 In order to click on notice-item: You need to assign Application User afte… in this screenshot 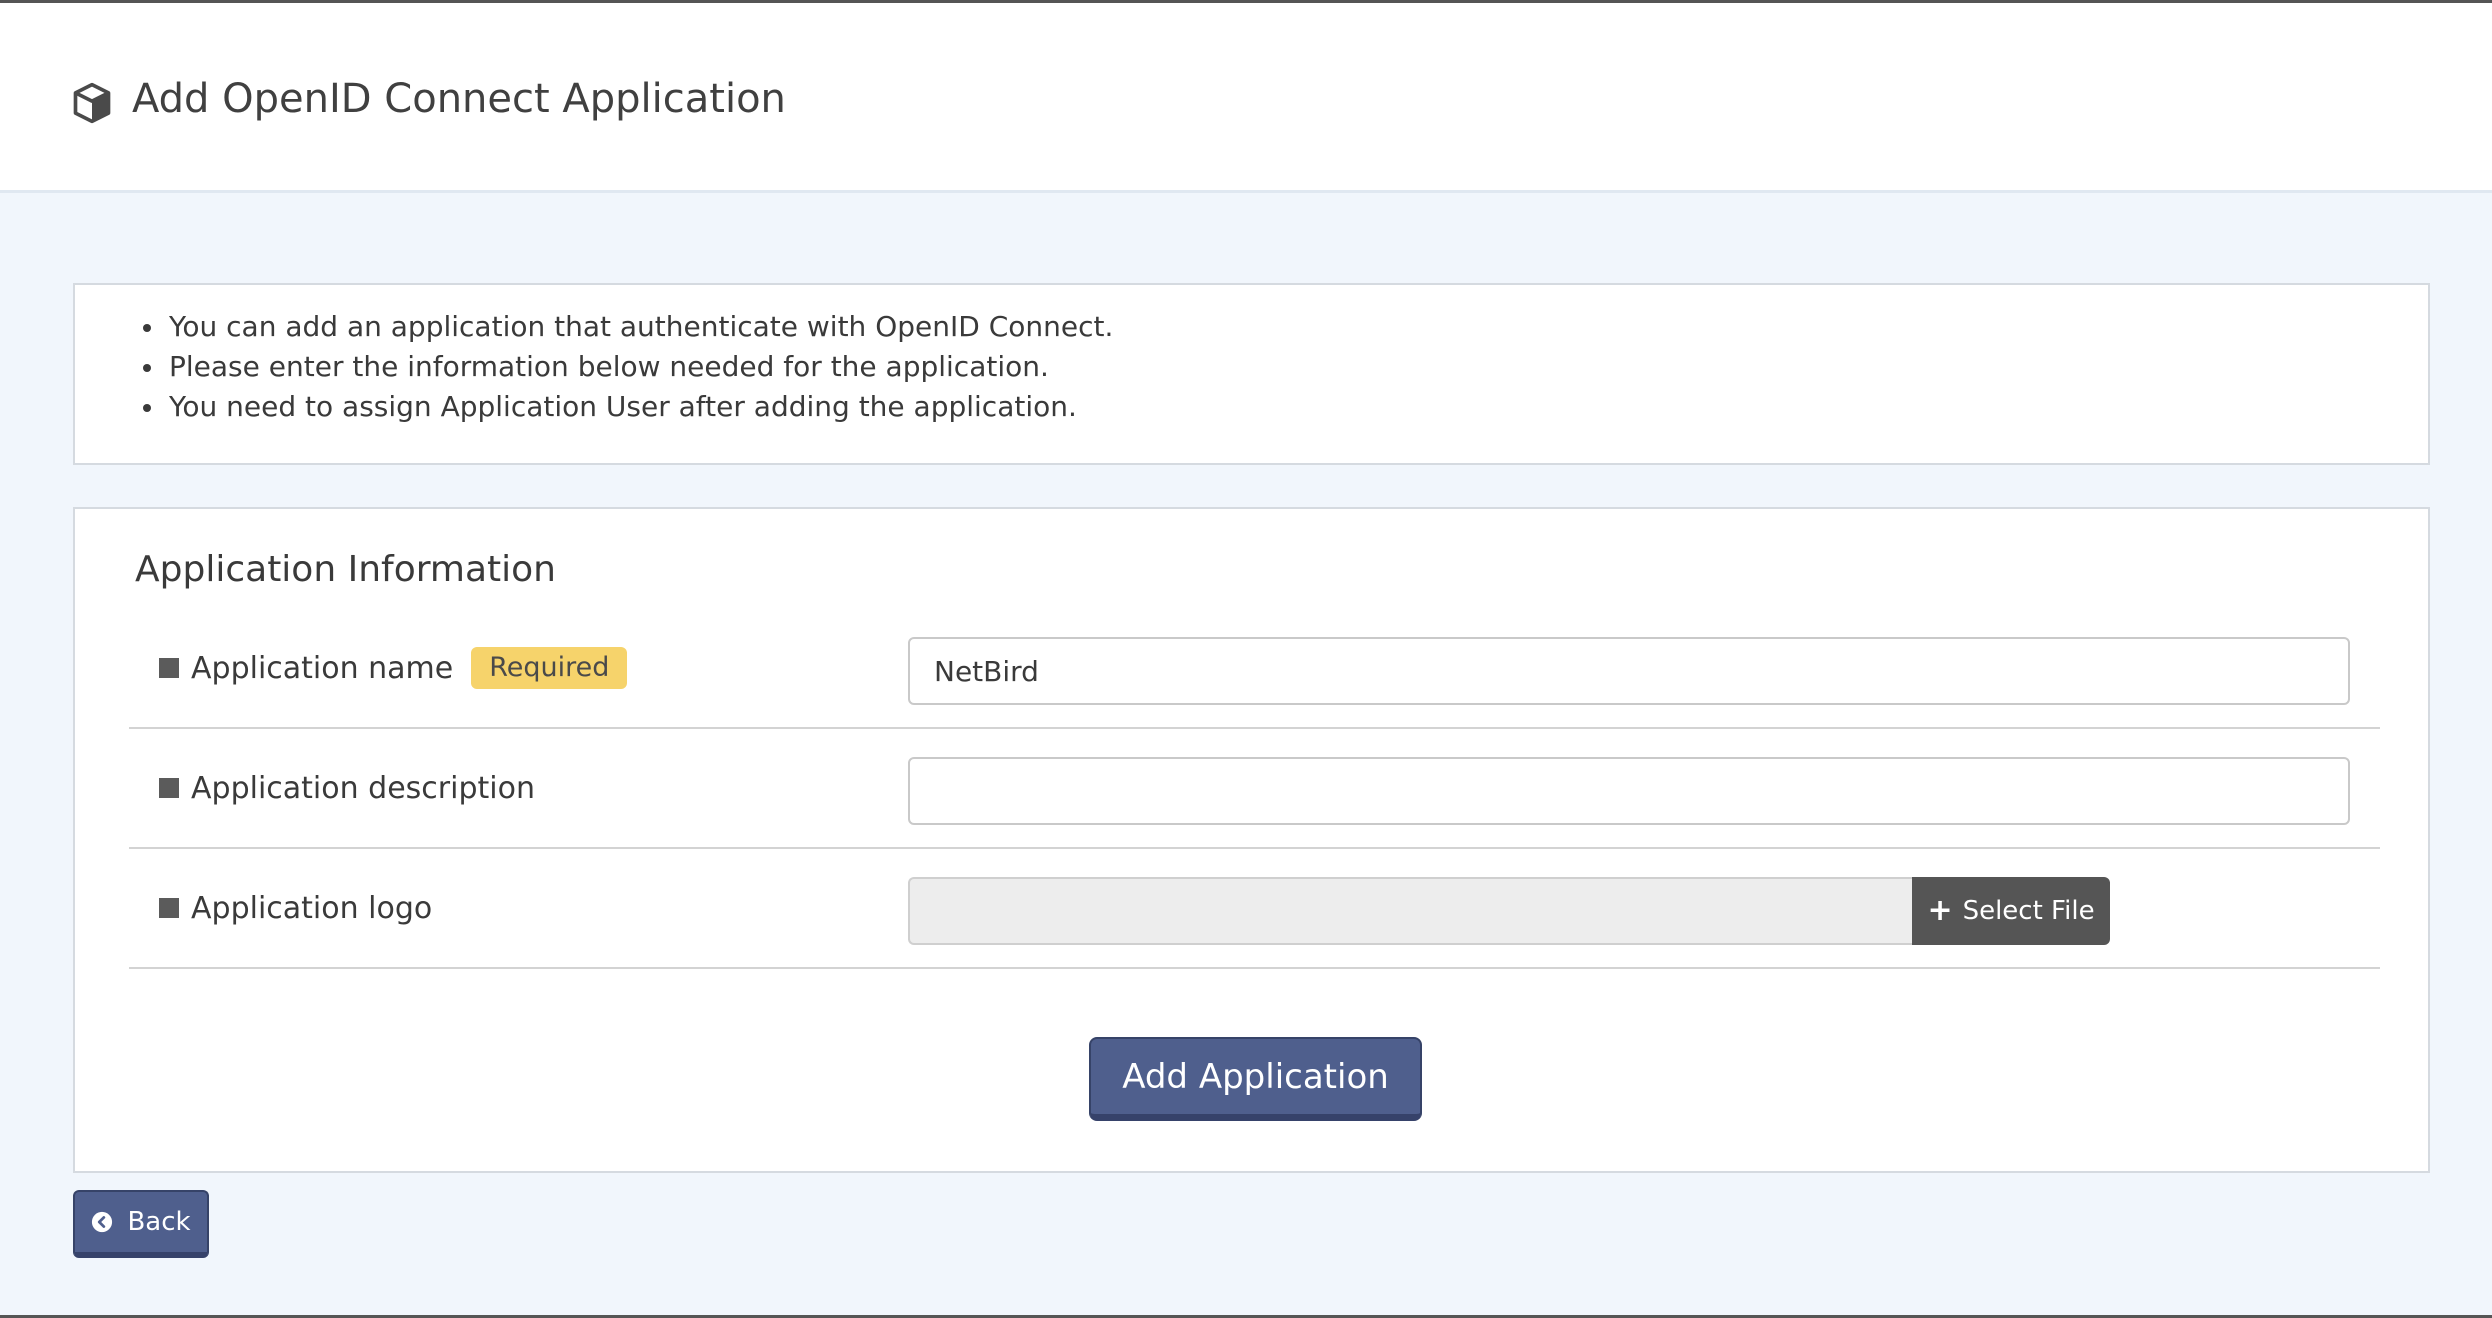, I will do `click(627, 407)`.